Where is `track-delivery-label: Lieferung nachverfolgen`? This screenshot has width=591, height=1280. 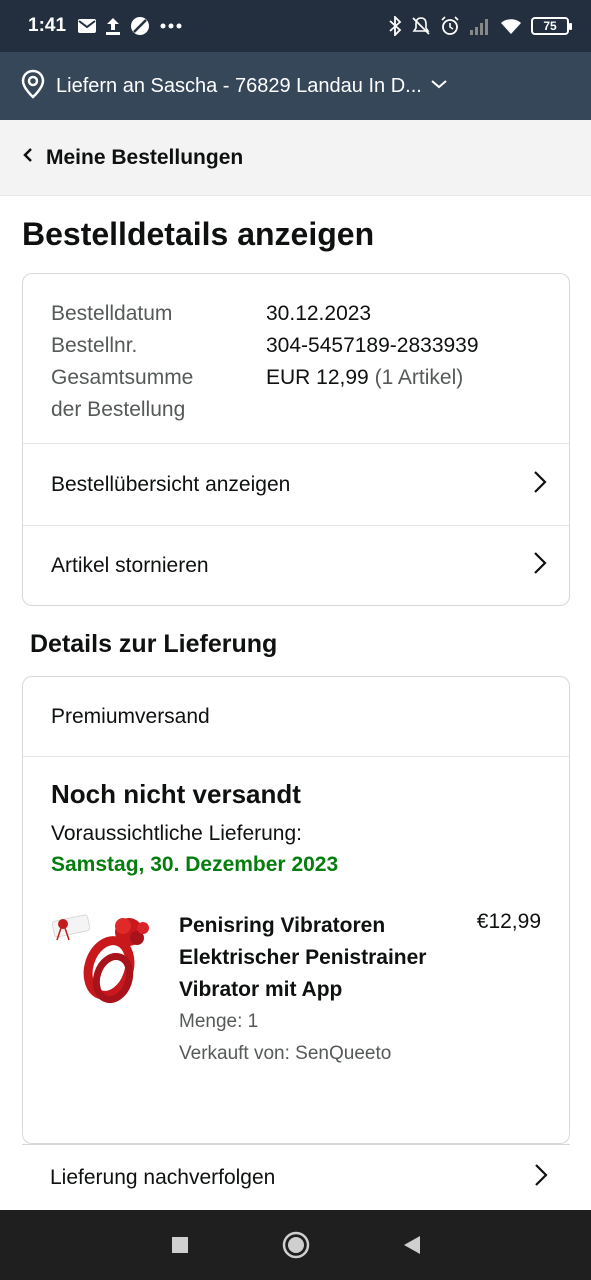 track-delivery-label: Lieferung nachverfolgen is located at coordinates (163, 1177).